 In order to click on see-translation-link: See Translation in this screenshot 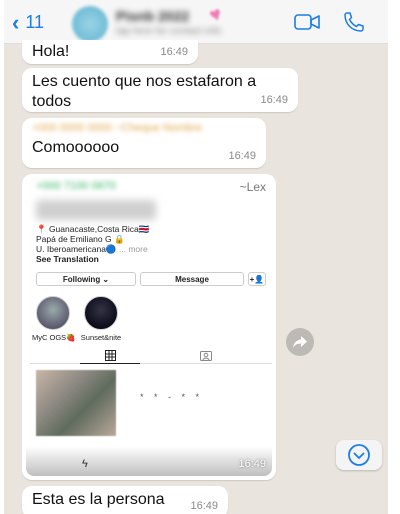, I will do `click(67, 259)`.